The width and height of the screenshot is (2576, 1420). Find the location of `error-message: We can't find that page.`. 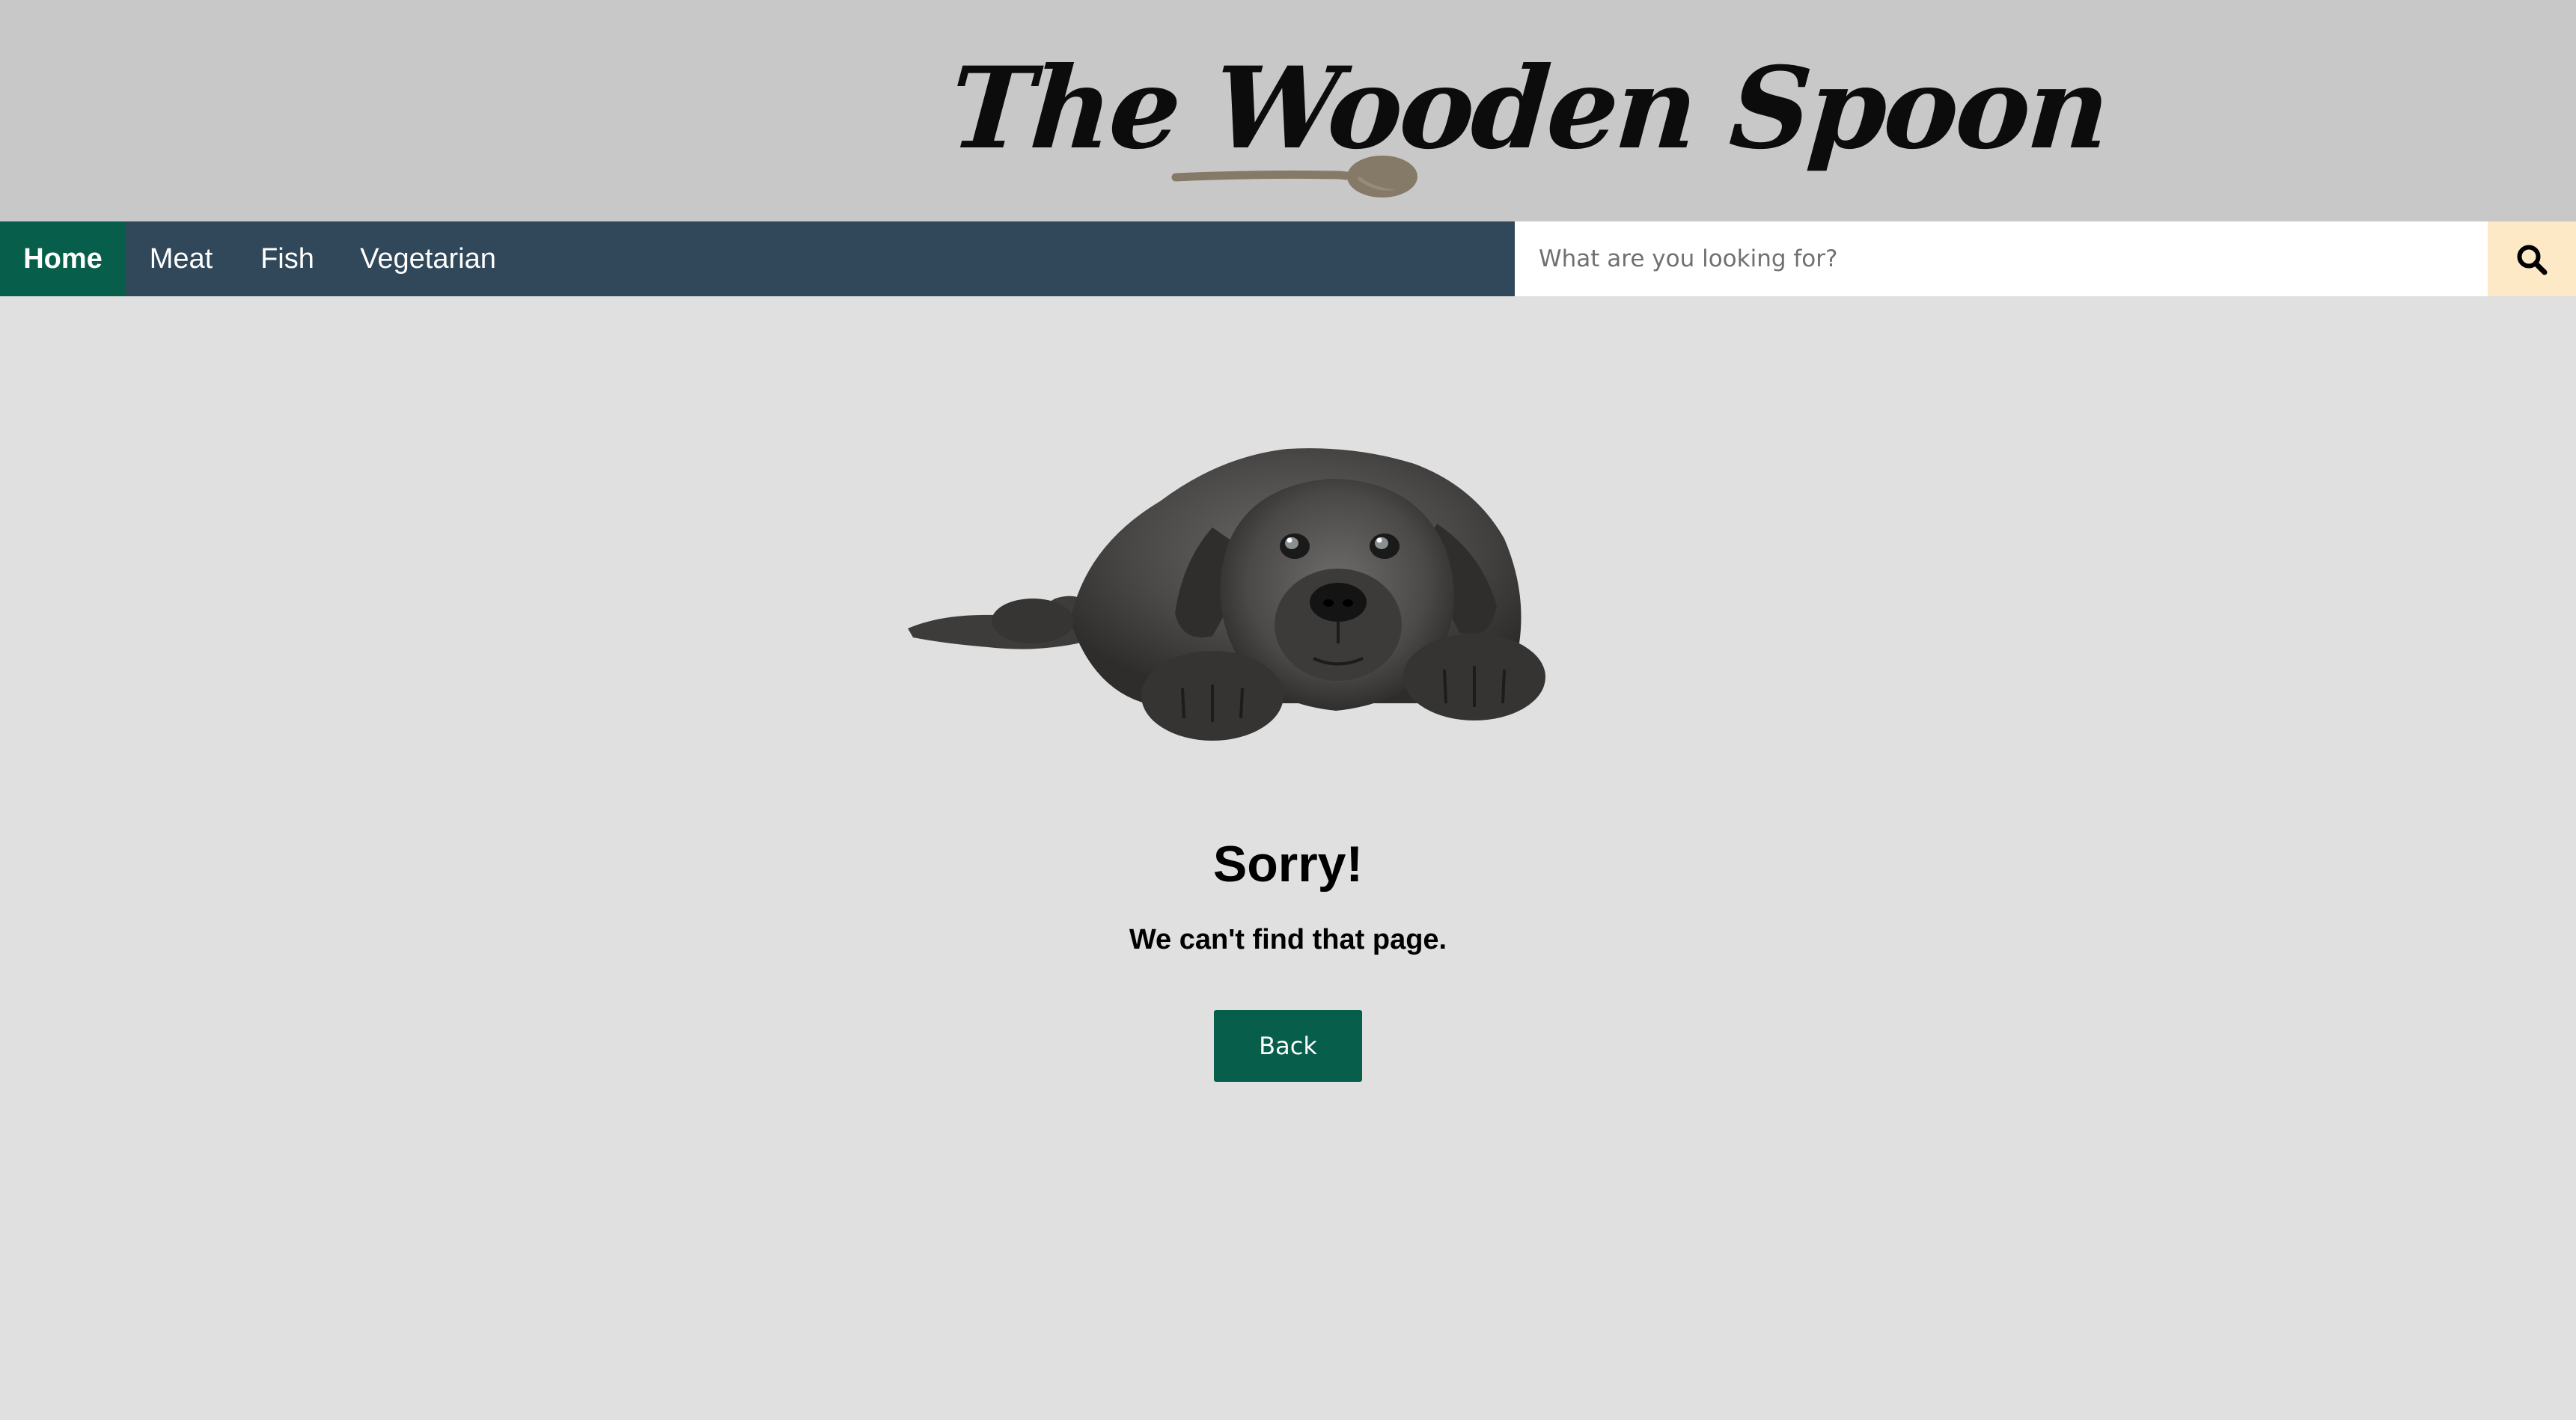

error-message: We can't find that page. is located at coordinates (1288, 939).